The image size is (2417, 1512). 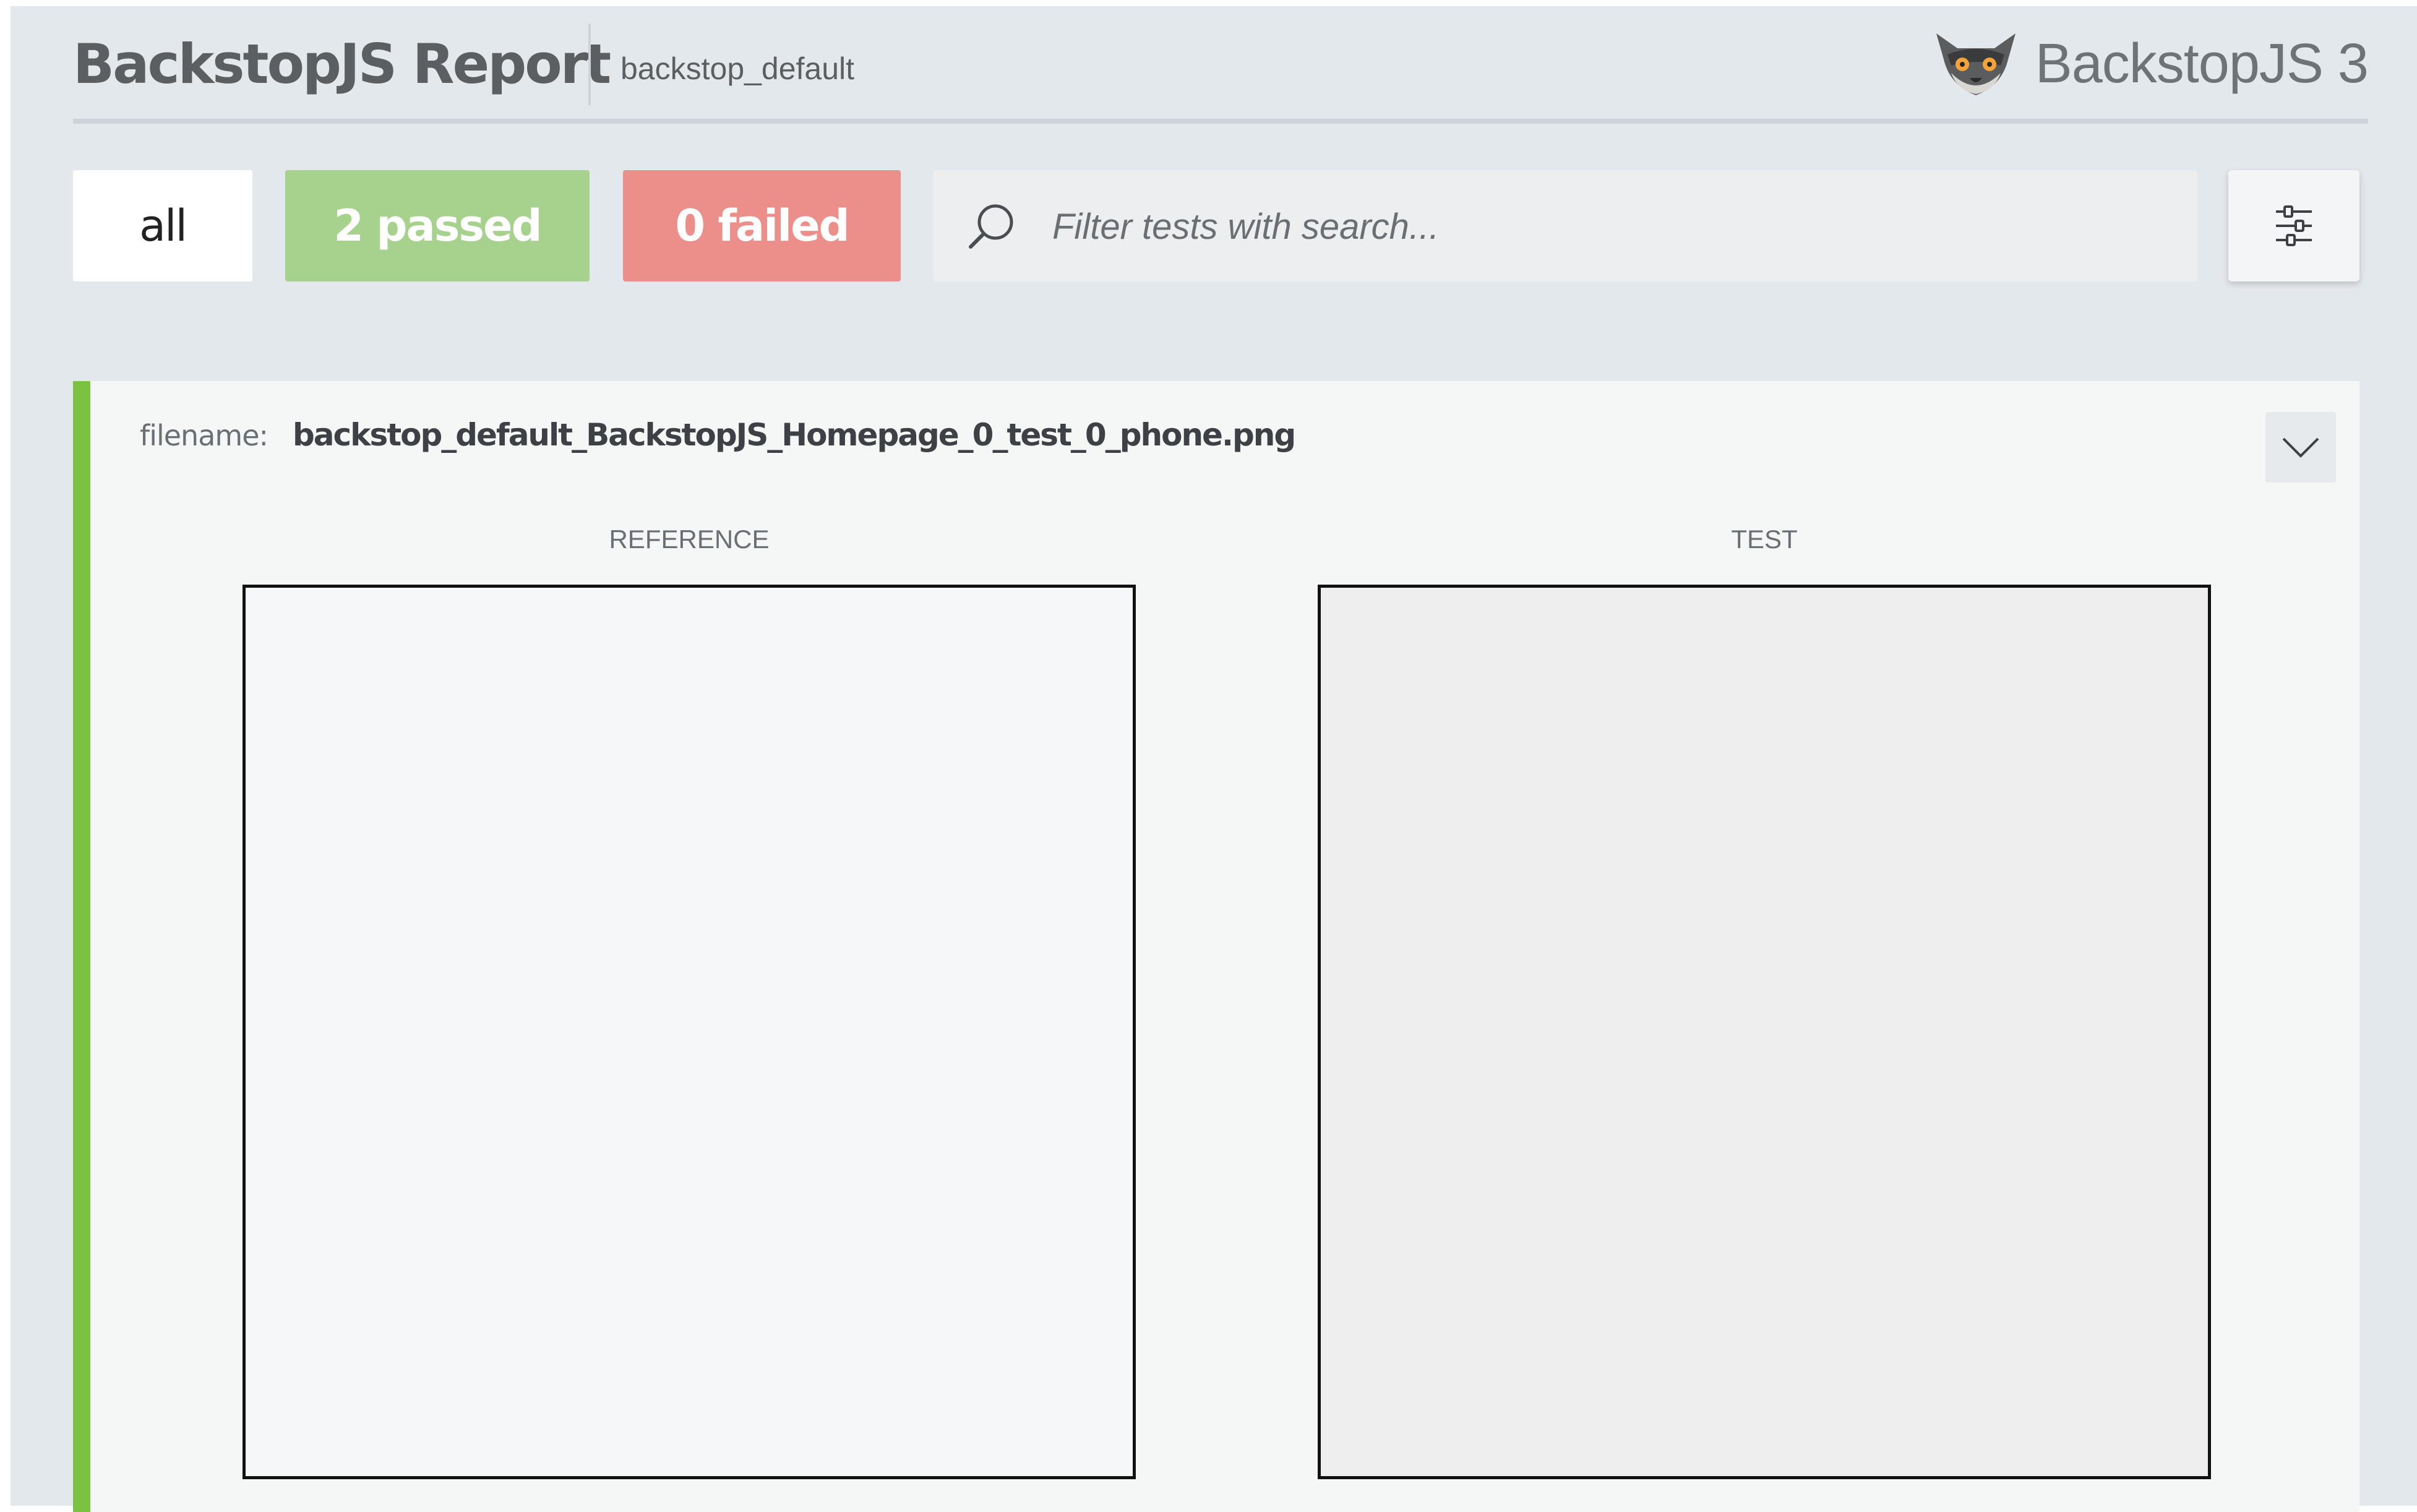 I want to click on search-icon, so click(x=991, y=226).